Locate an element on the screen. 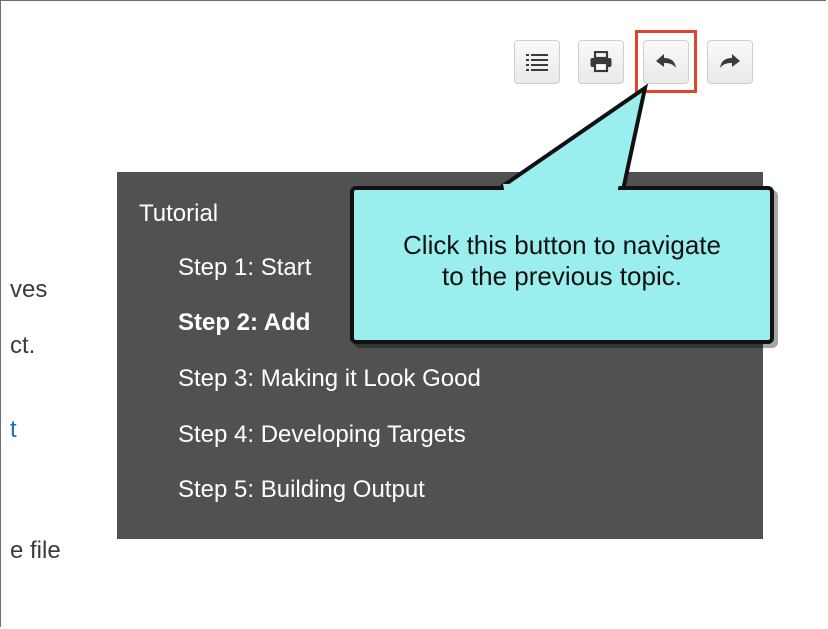 The height and width of the screenshot is (629, 828). body-text-fragment: ct. is located at coordinates (23, 345).